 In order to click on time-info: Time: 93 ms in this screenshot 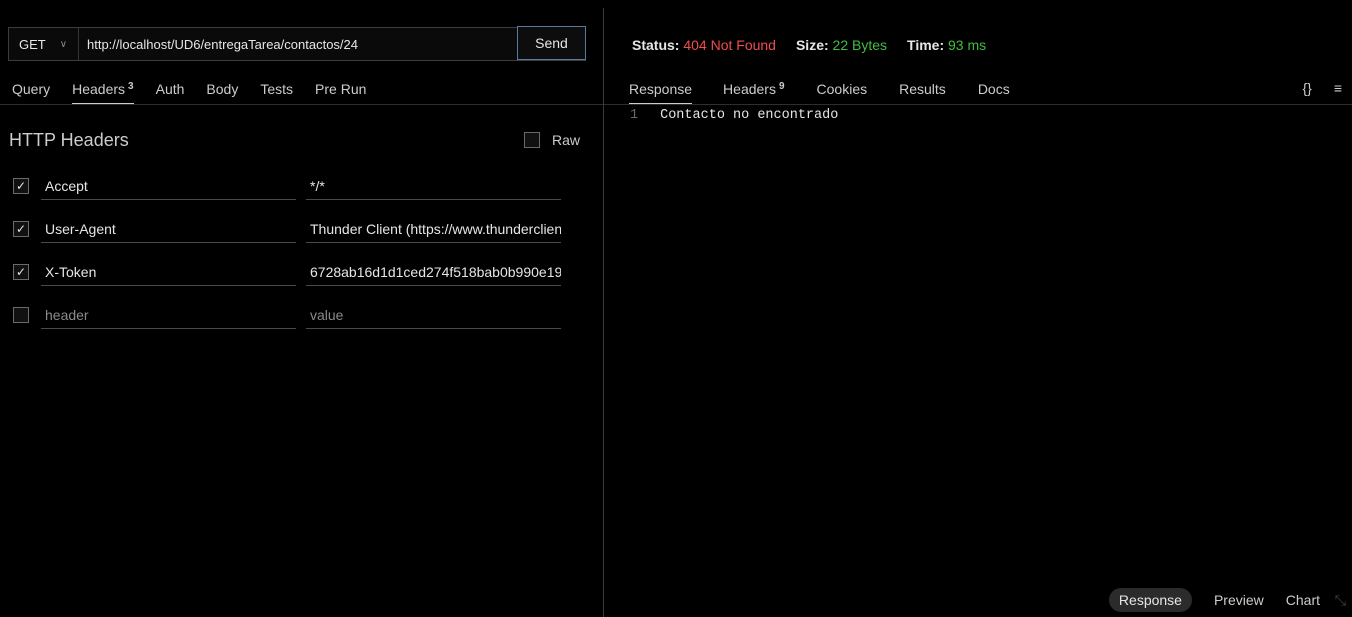, I will do `click(946, 45)`.